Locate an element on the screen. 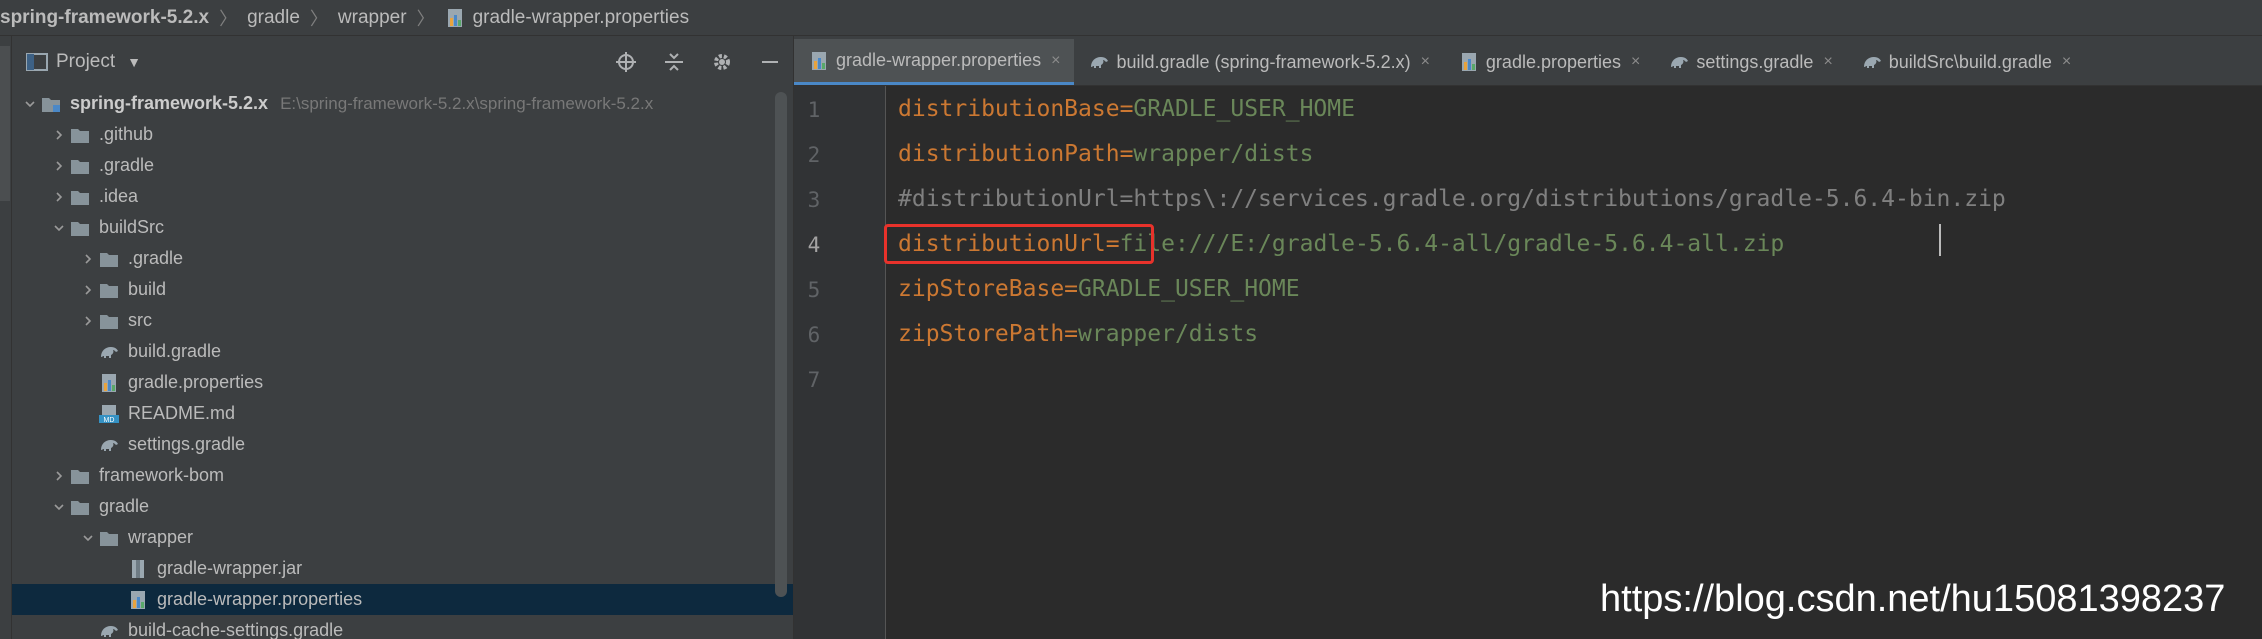 This screenshot has width=2262, height=639. property-value: wrapper/dists is located at coordinates (1223, 154).